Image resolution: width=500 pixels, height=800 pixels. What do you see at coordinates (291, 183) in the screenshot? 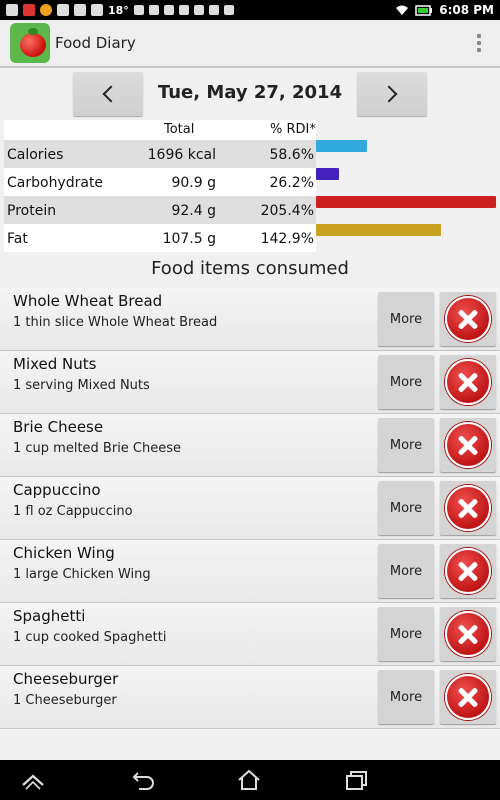
I see `nutrient-rdi: 26.2%` at bounding box center [291, 183].